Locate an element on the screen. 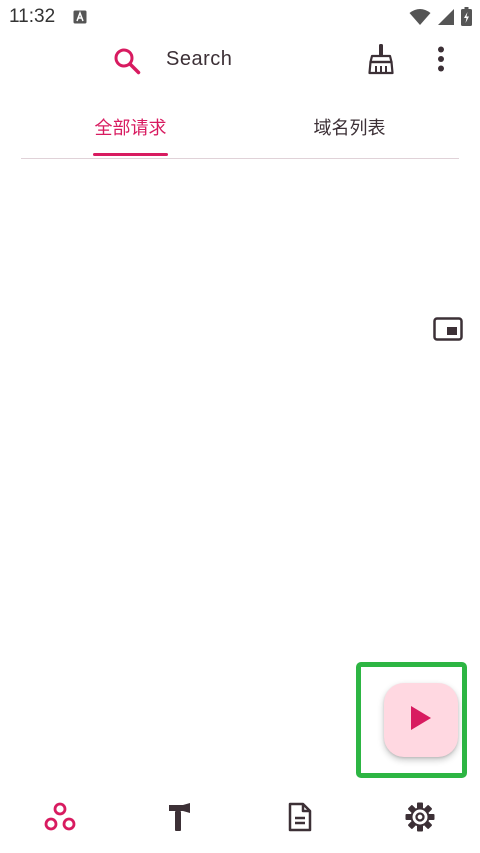 The width and height of the screenshot is (480, 853). broom-icon is located at coordinates (381, 61).